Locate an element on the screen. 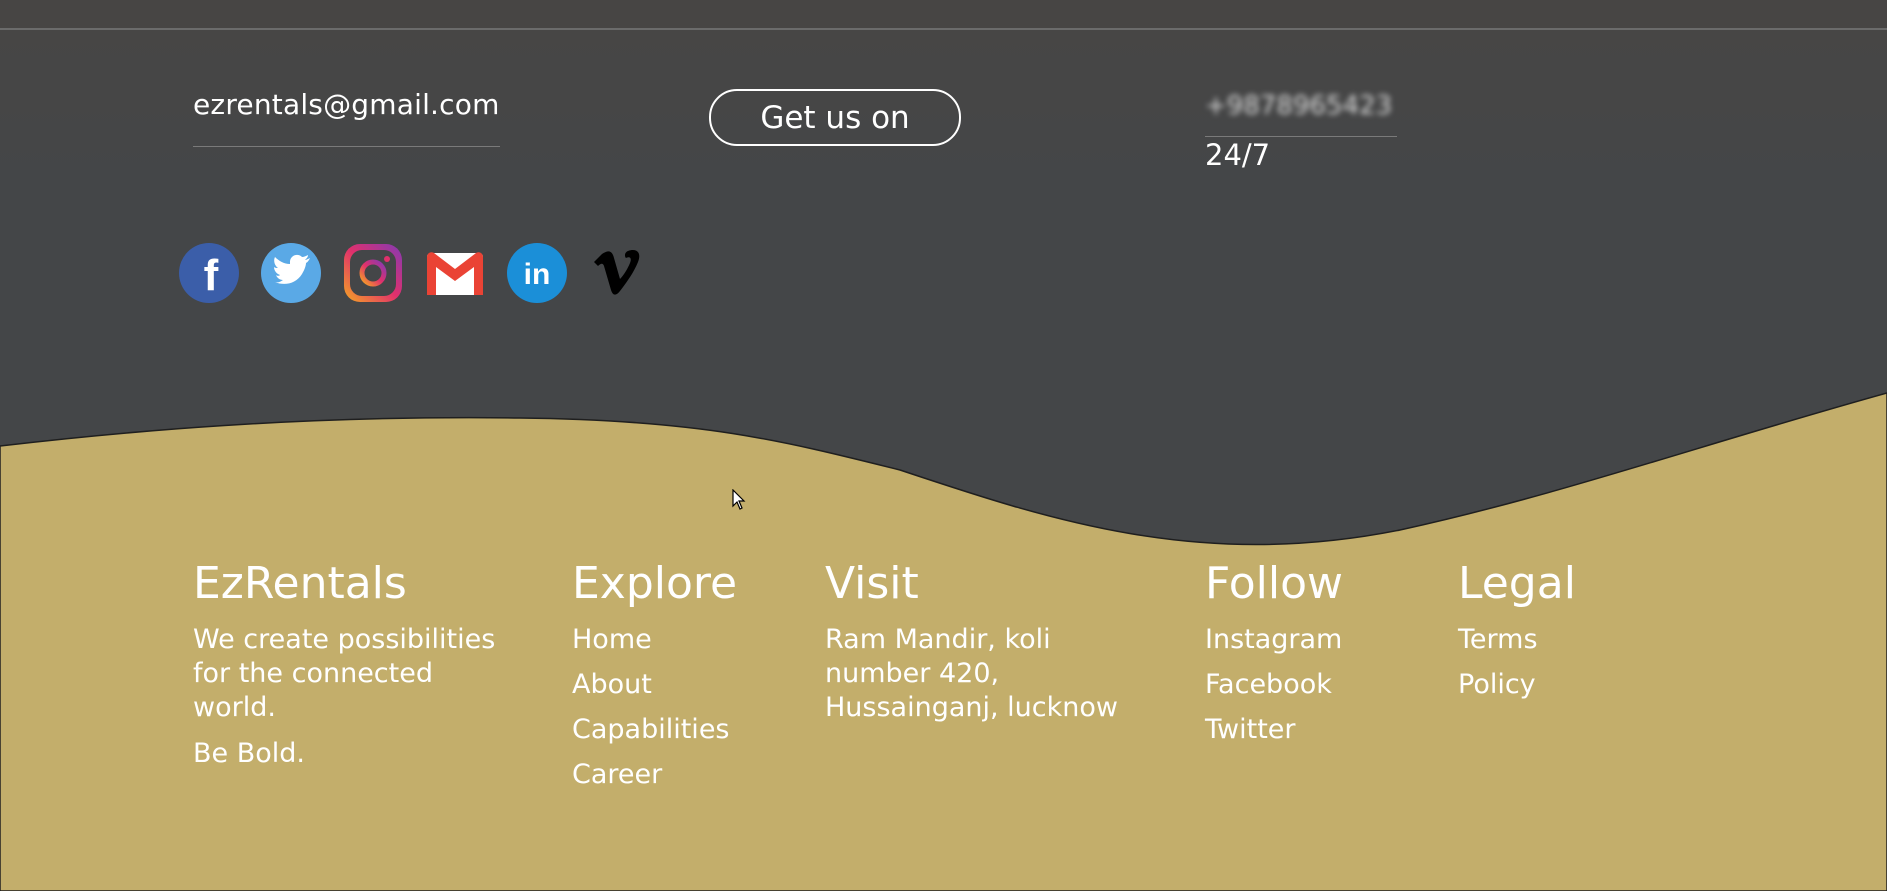 This screenshot has width=1887, height=891. explore-link-about: About is located at coordinates (612, 684).